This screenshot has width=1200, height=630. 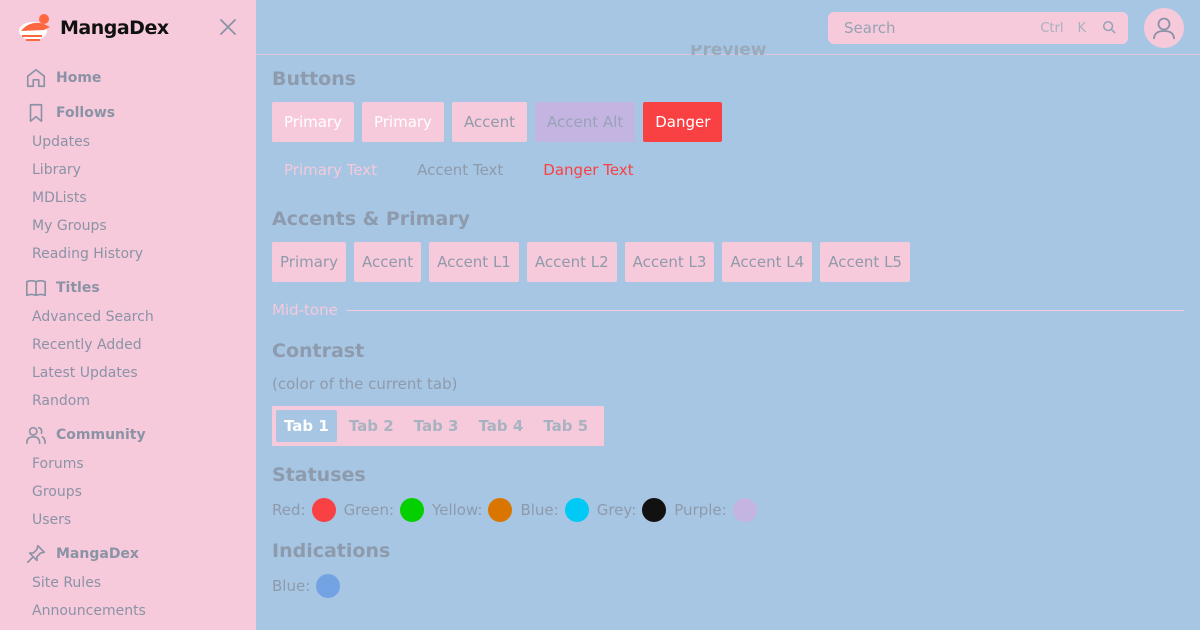 What do you see at coordinates (305, 310) in the screenshot?
I see `midtone-label: Mid-tone` at bounding box center [305, 310].